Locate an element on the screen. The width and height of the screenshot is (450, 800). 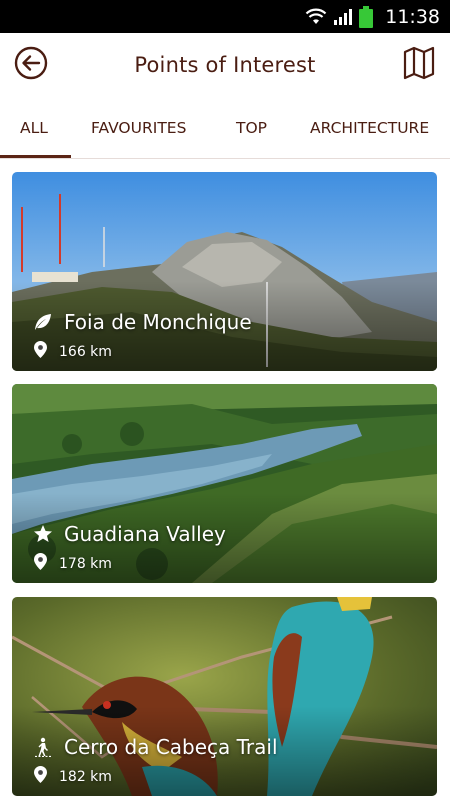
category-tabs: ALL FAVOURITES TOP ARCHITECTURE is located at coordinates (225, 128).